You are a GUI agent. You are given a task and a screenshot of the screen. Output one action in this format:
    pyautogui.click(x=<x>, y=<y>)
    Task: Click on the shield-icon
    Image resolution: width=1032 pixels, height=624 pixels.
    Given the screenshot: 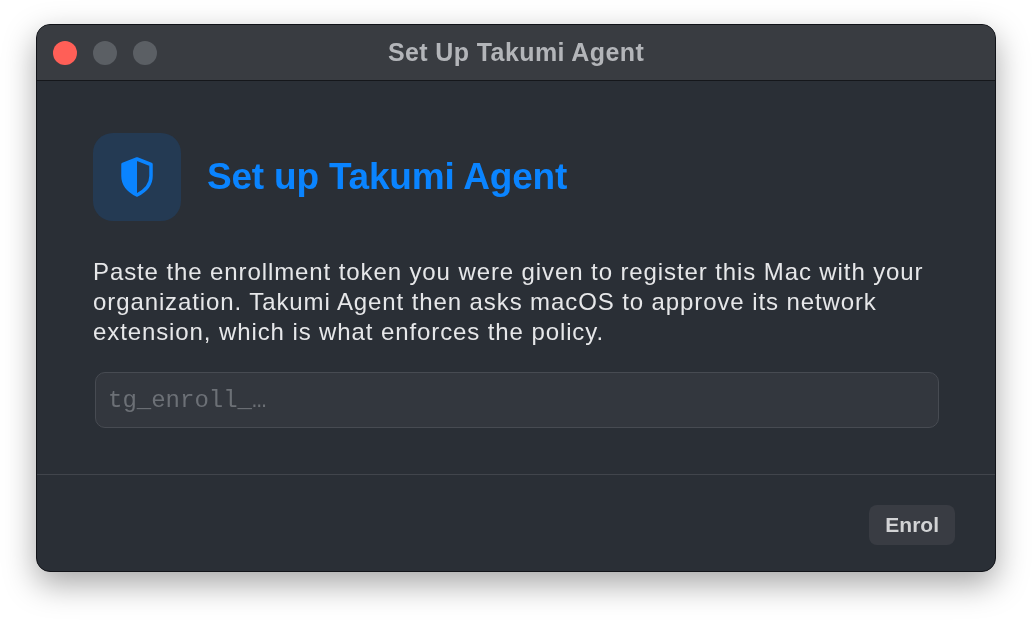 What is the action you would take?
    pyautogui.click(x=137, y=177)
    